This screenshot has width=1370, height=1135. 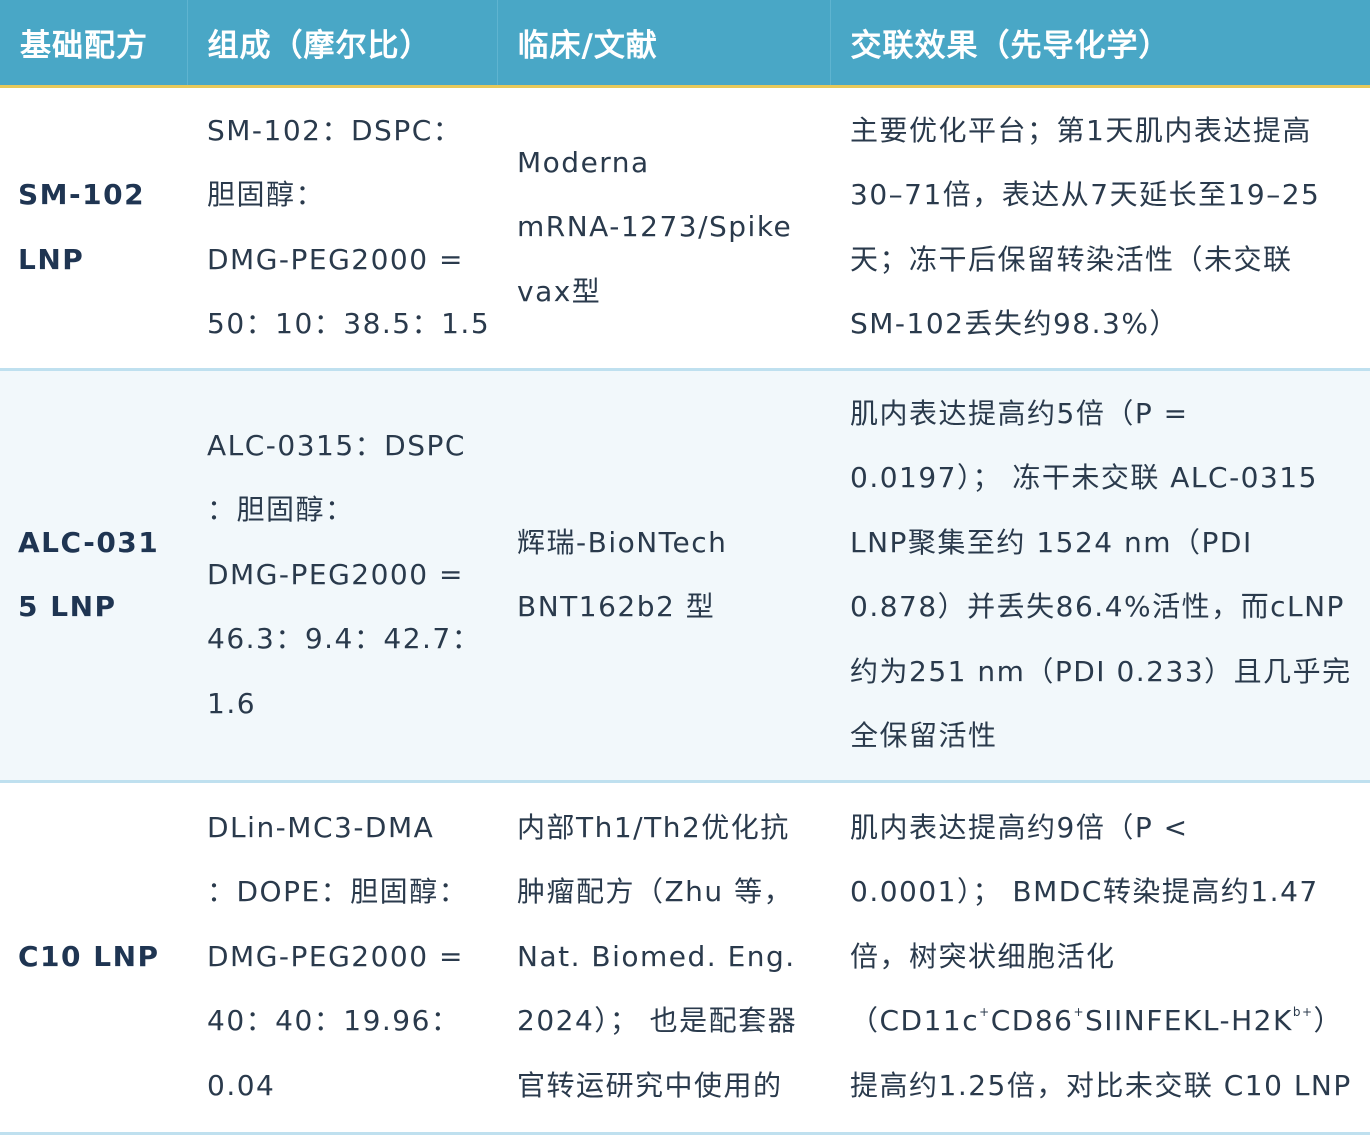 What do you see at coordinates (1328, 1021) in the screenshot?
I see `marker-text: ）` at bounding box center [1328, 1021].